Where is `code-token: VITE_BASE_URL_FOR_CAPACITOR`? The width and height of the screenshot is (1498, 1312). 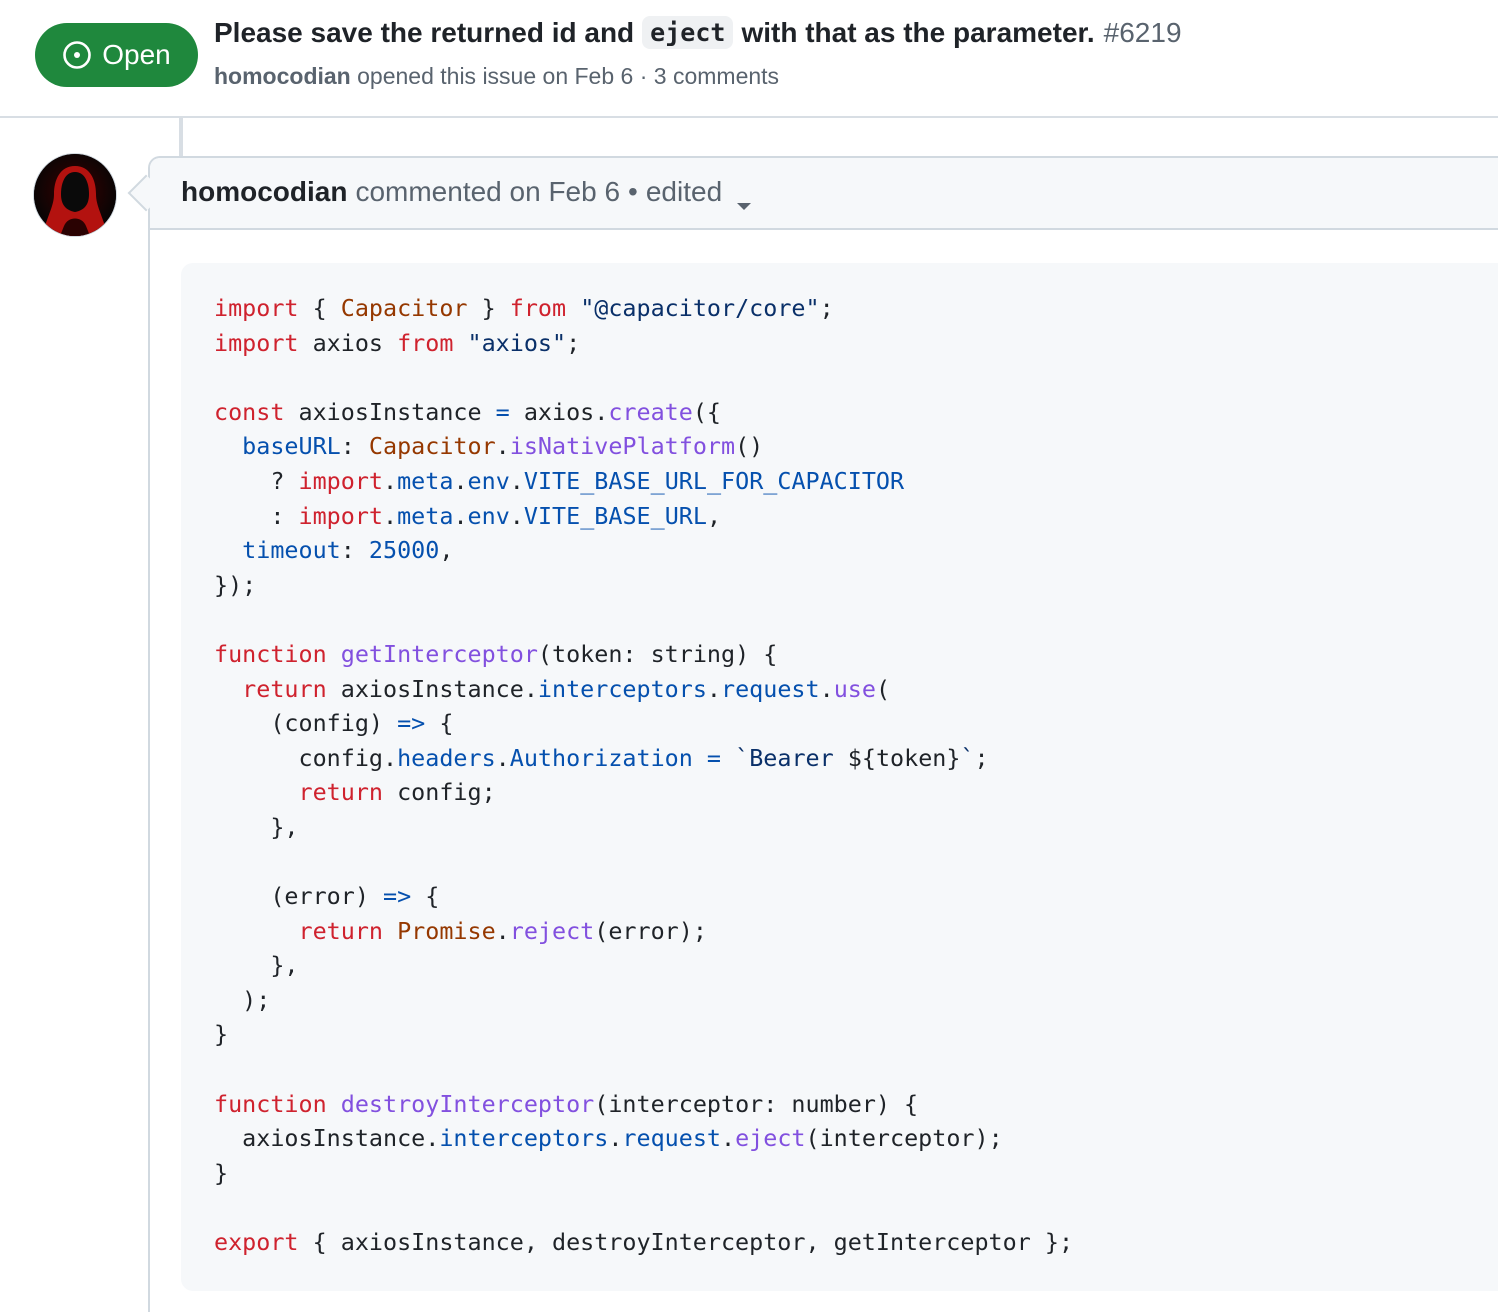
code-token: VITE_BASE_URL_FOR_CAPACITOR is located at coordinates (714, 480).